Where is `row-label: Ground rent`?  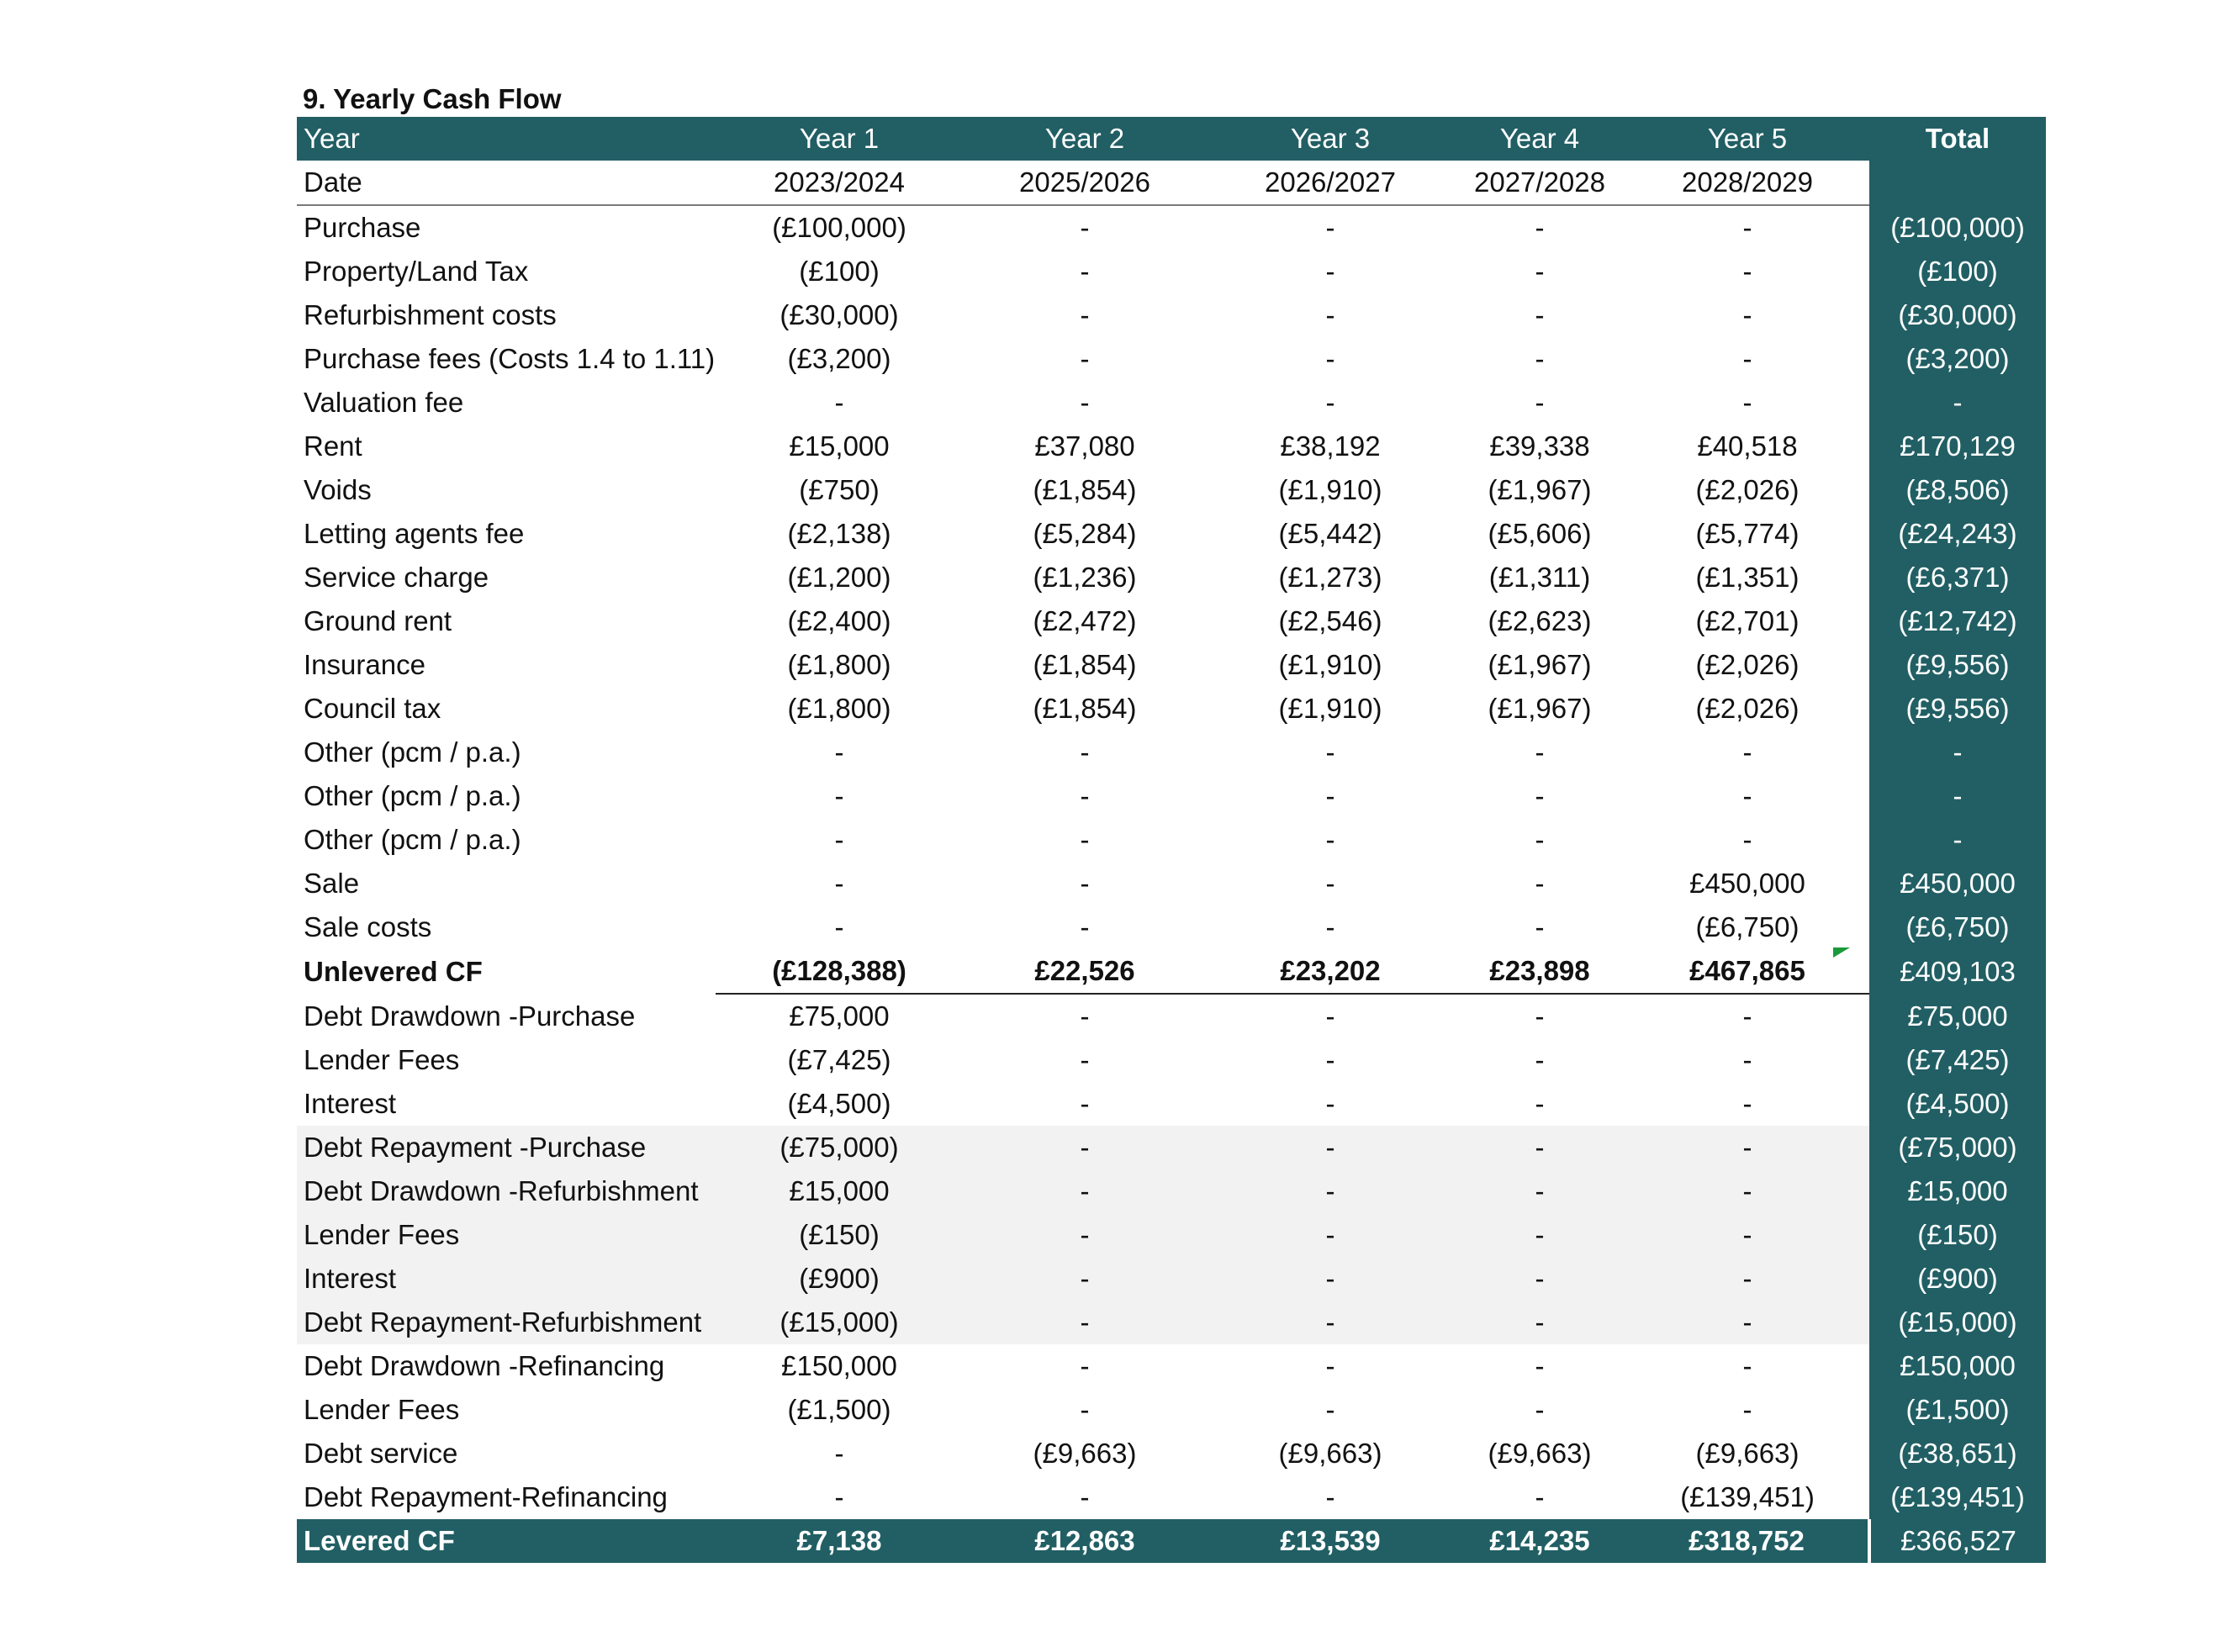
row-label: Ground rent is located at coordinates (378, 620).